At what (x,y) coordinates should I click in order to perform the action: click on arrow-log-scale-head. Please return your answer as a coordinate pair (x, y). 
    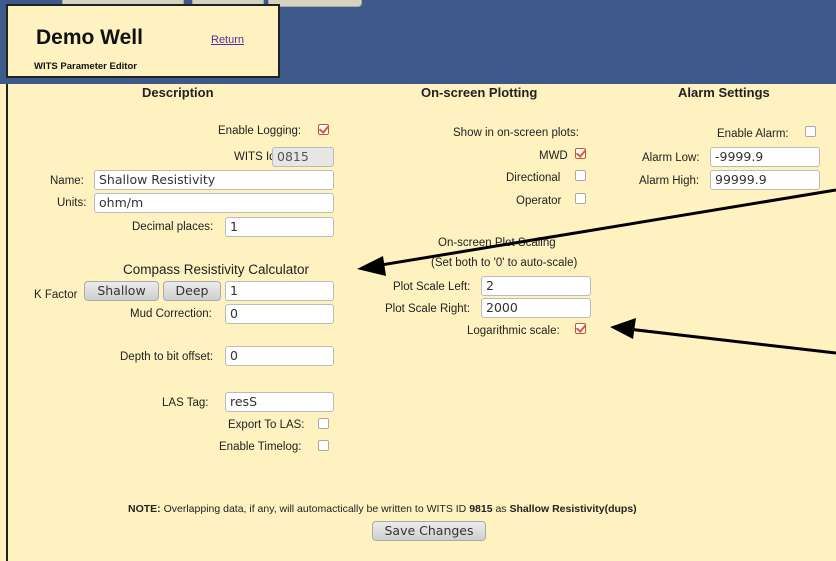
    Looking at the image, I should click on (623, 328).